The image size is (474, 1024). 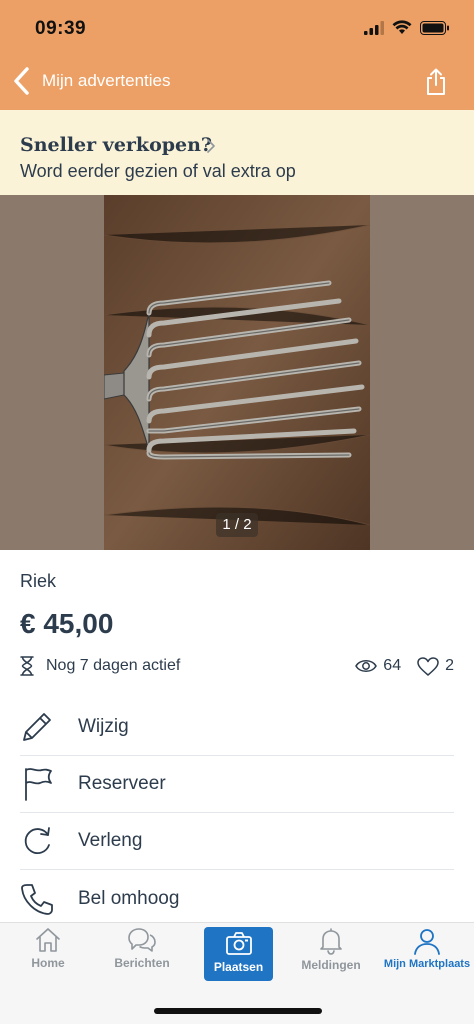 I want to click on tab-post-label: Plaatsen, so click(x=238, y=967).